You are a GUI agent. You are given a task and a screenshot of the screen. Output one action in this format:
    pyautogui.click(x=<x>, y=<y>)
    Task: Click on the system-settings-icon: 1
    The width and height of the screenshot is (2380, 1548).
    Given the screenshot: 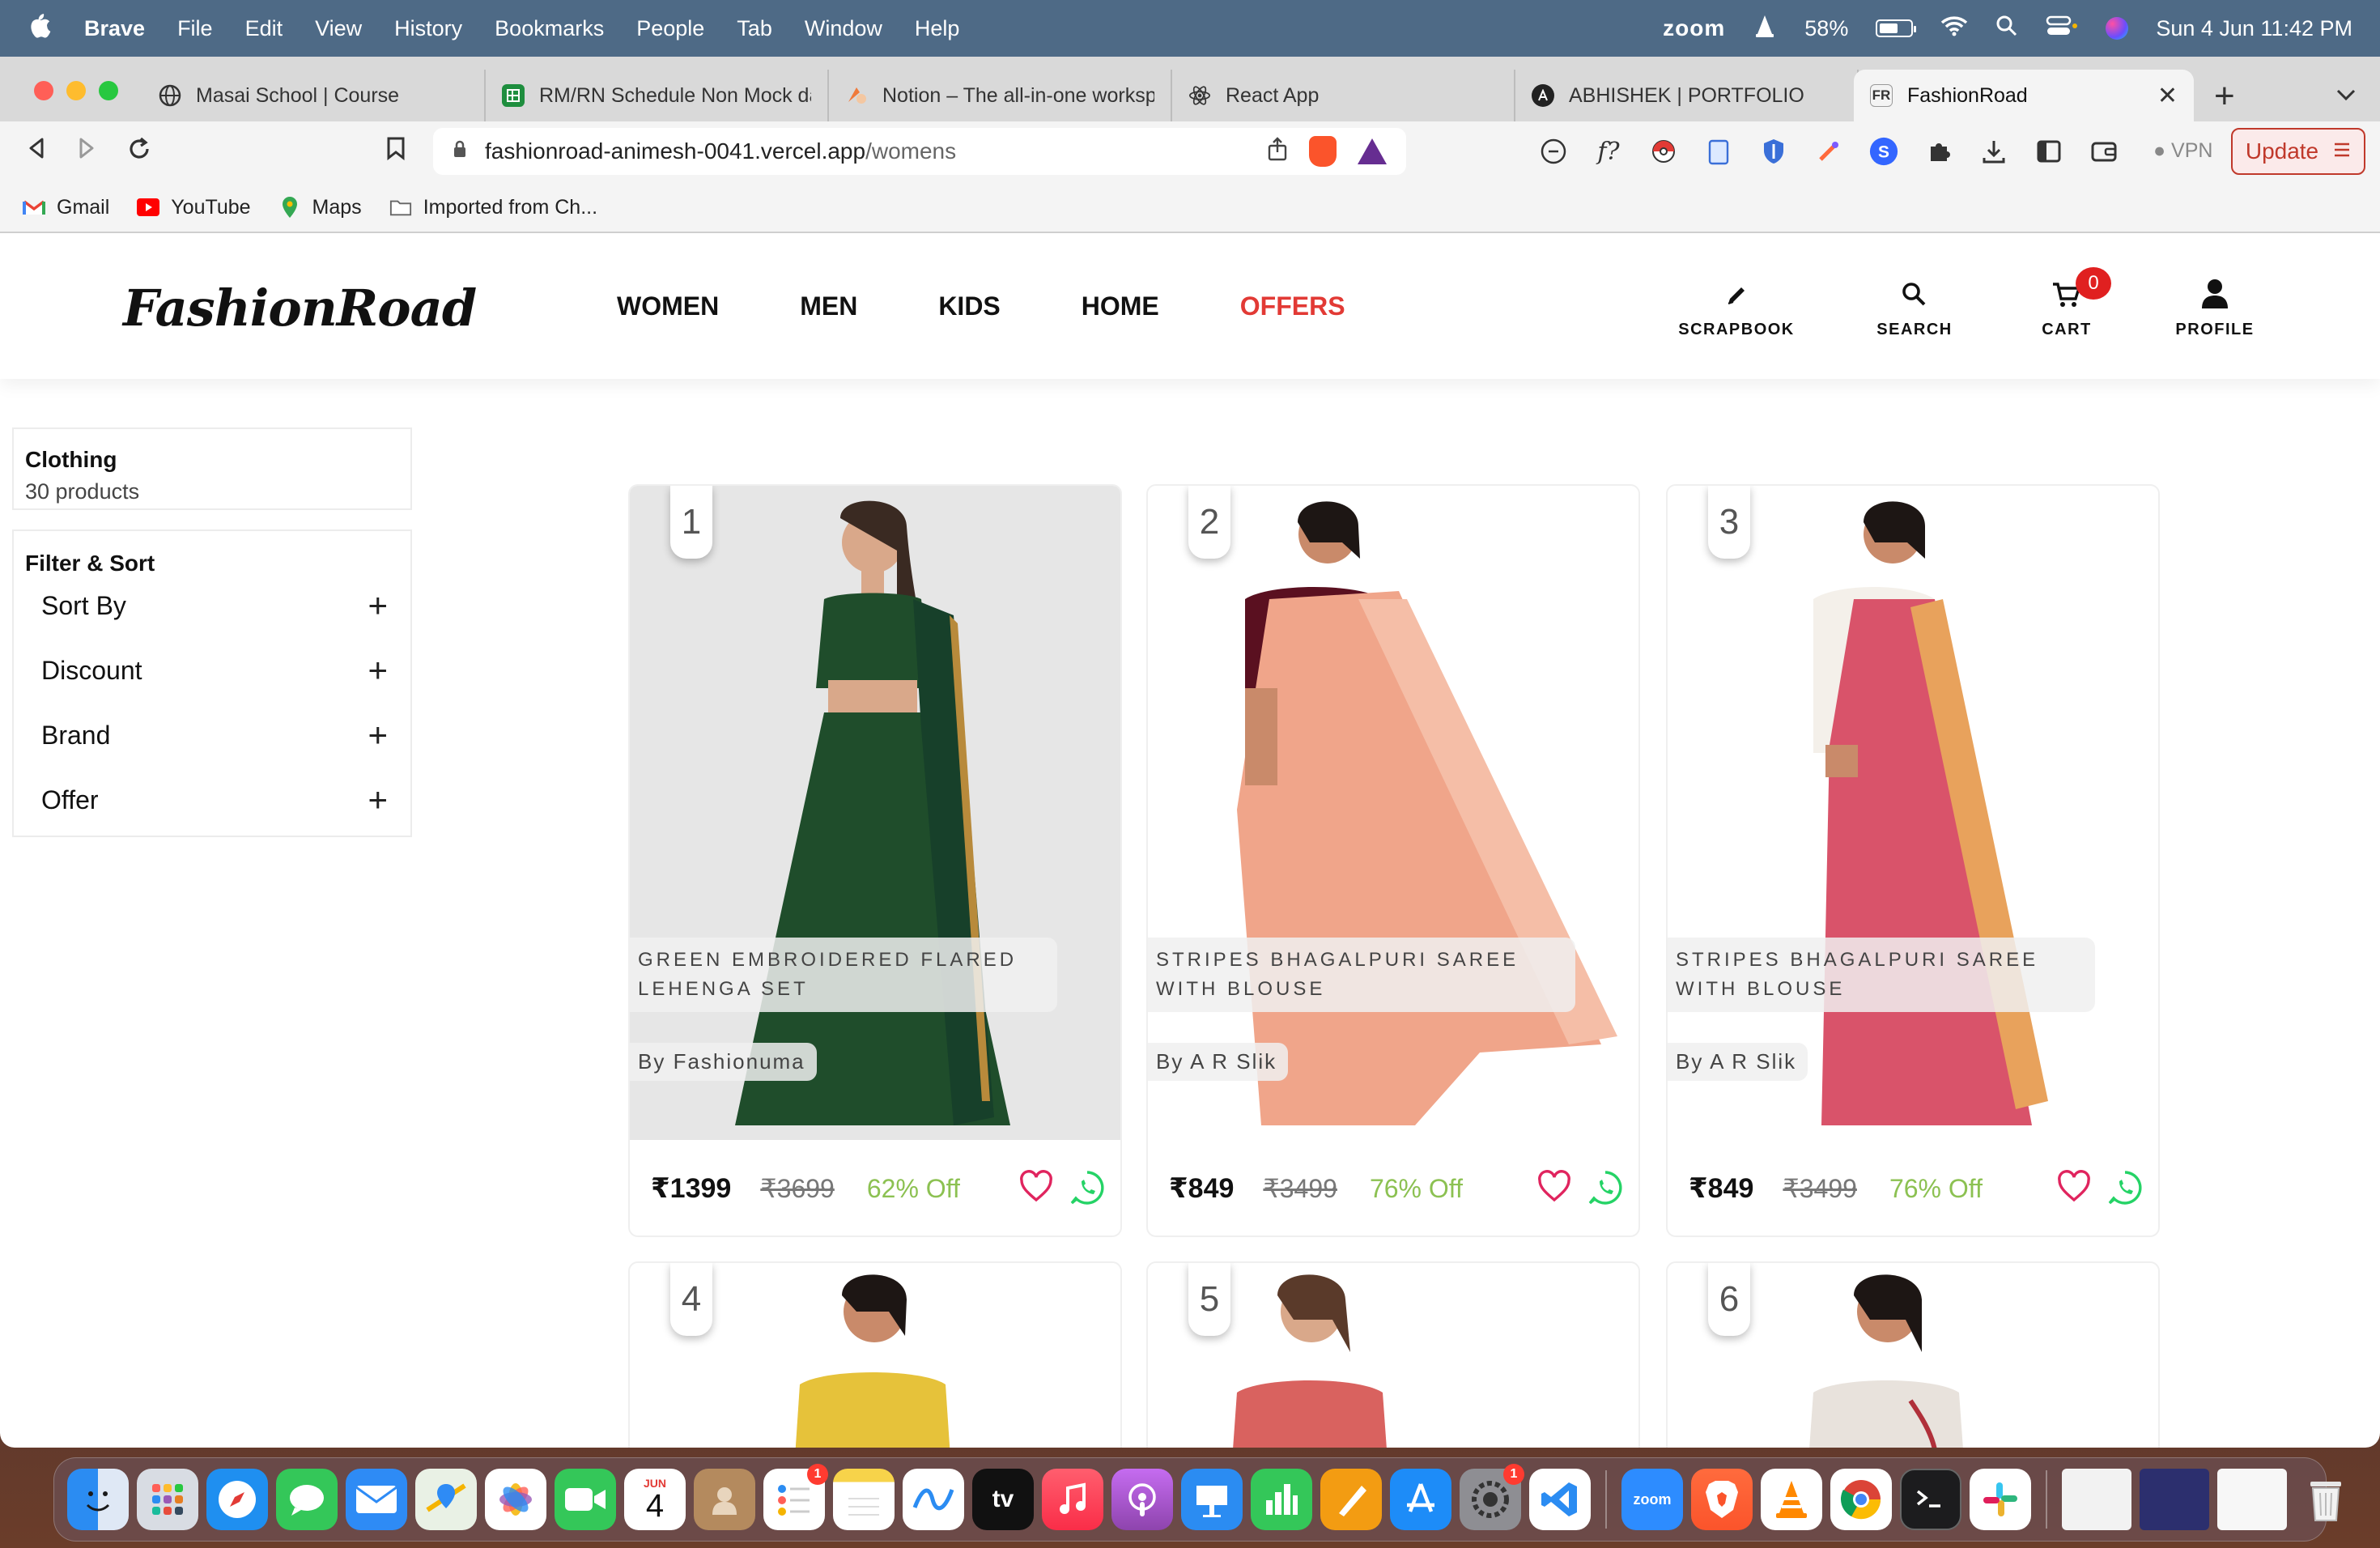 What is the action you would take?
    pyautogui.click(x=1492, y=1497)
    